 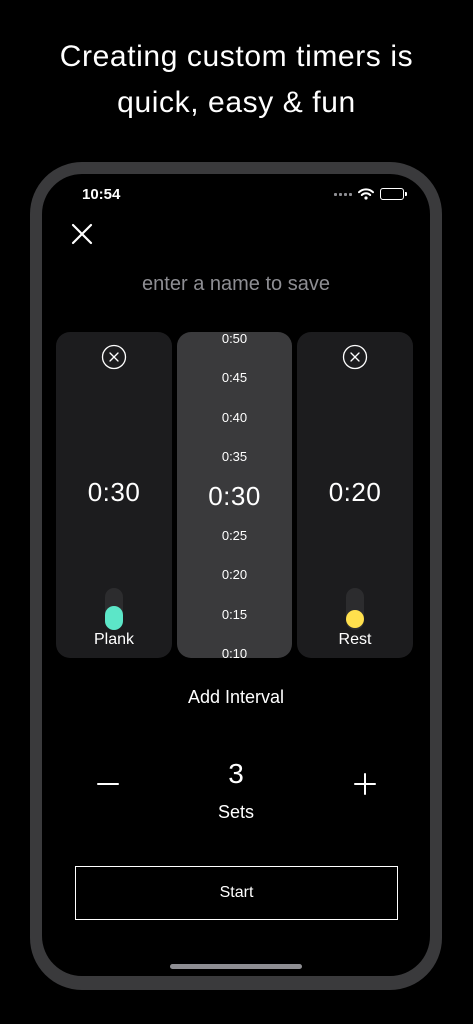 I want to click on status-icons, so click(x=370, y=194).